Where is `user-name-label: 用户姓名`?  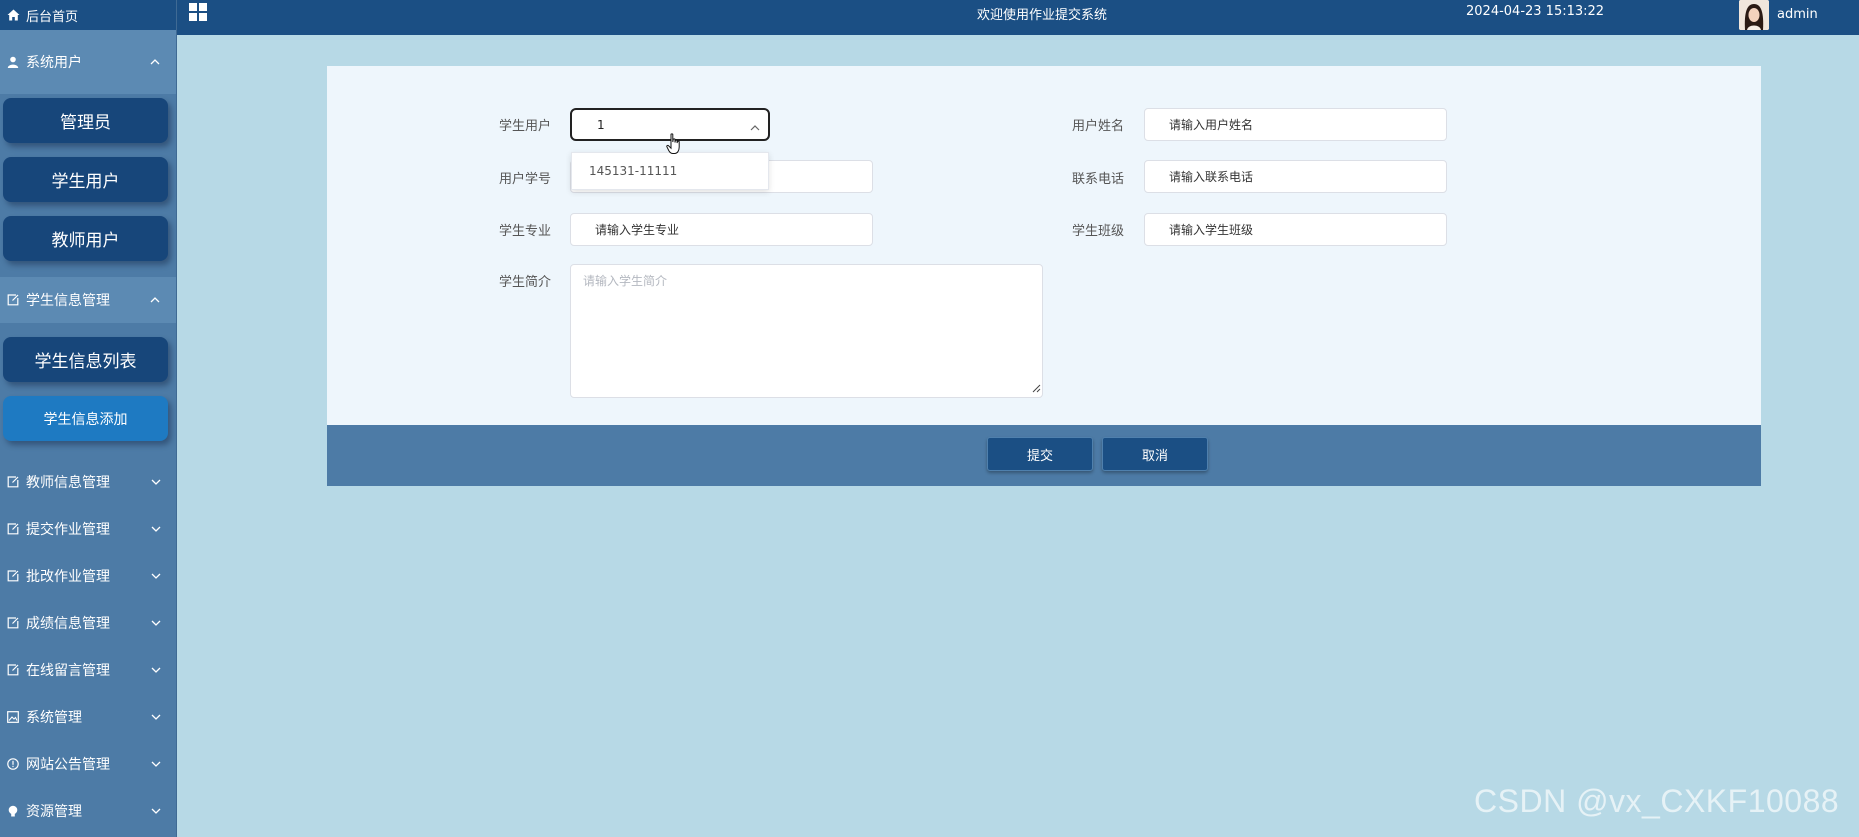 user-name-label: 用户姓名 is located at coordinates (1098, 126).